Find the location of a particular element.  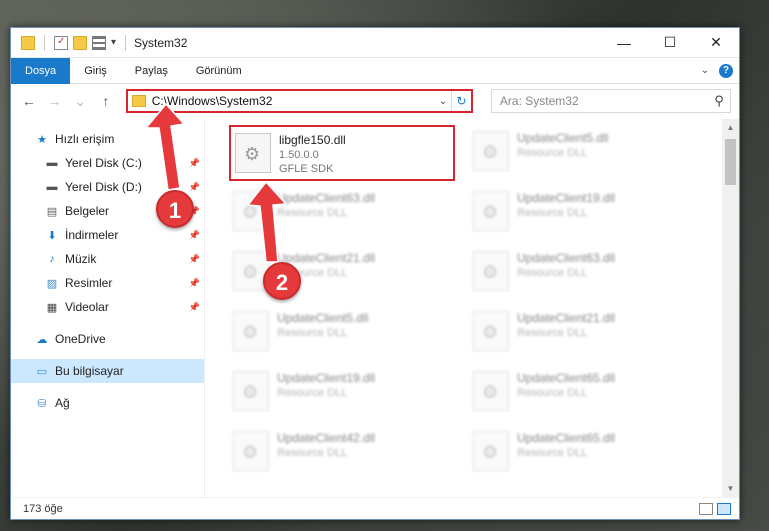

file-item-target: libgfle150.dll 1.50.0.0 GFLE SDK is located at coordinates (342, 153).